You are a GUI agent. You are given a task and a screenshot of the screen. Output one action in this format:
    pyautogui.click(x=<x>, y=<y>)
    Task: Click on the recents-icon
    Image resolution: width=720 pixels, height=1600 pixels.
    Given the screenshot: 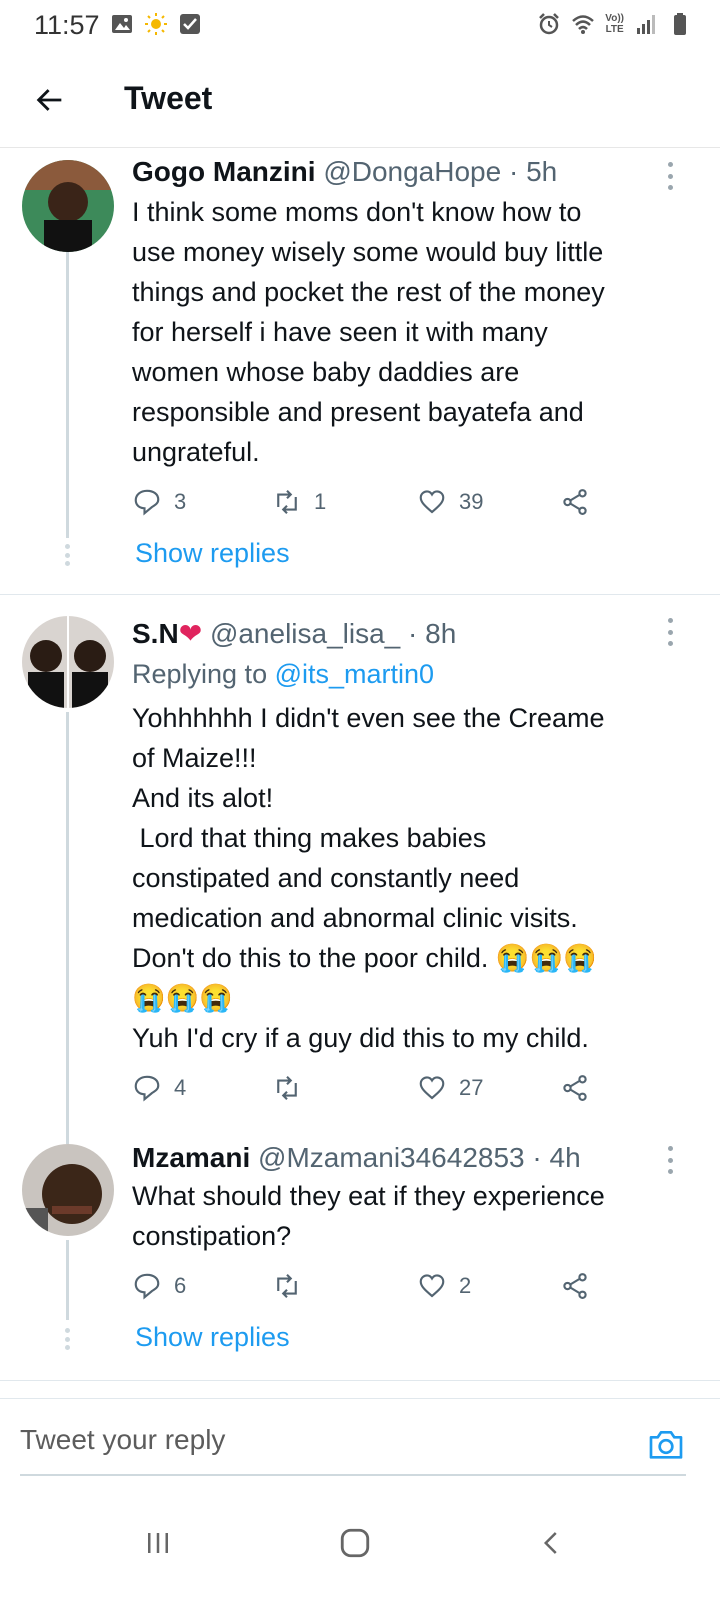 What is the action you would take?
    pyautogui.click(x=158, y=1543)
    